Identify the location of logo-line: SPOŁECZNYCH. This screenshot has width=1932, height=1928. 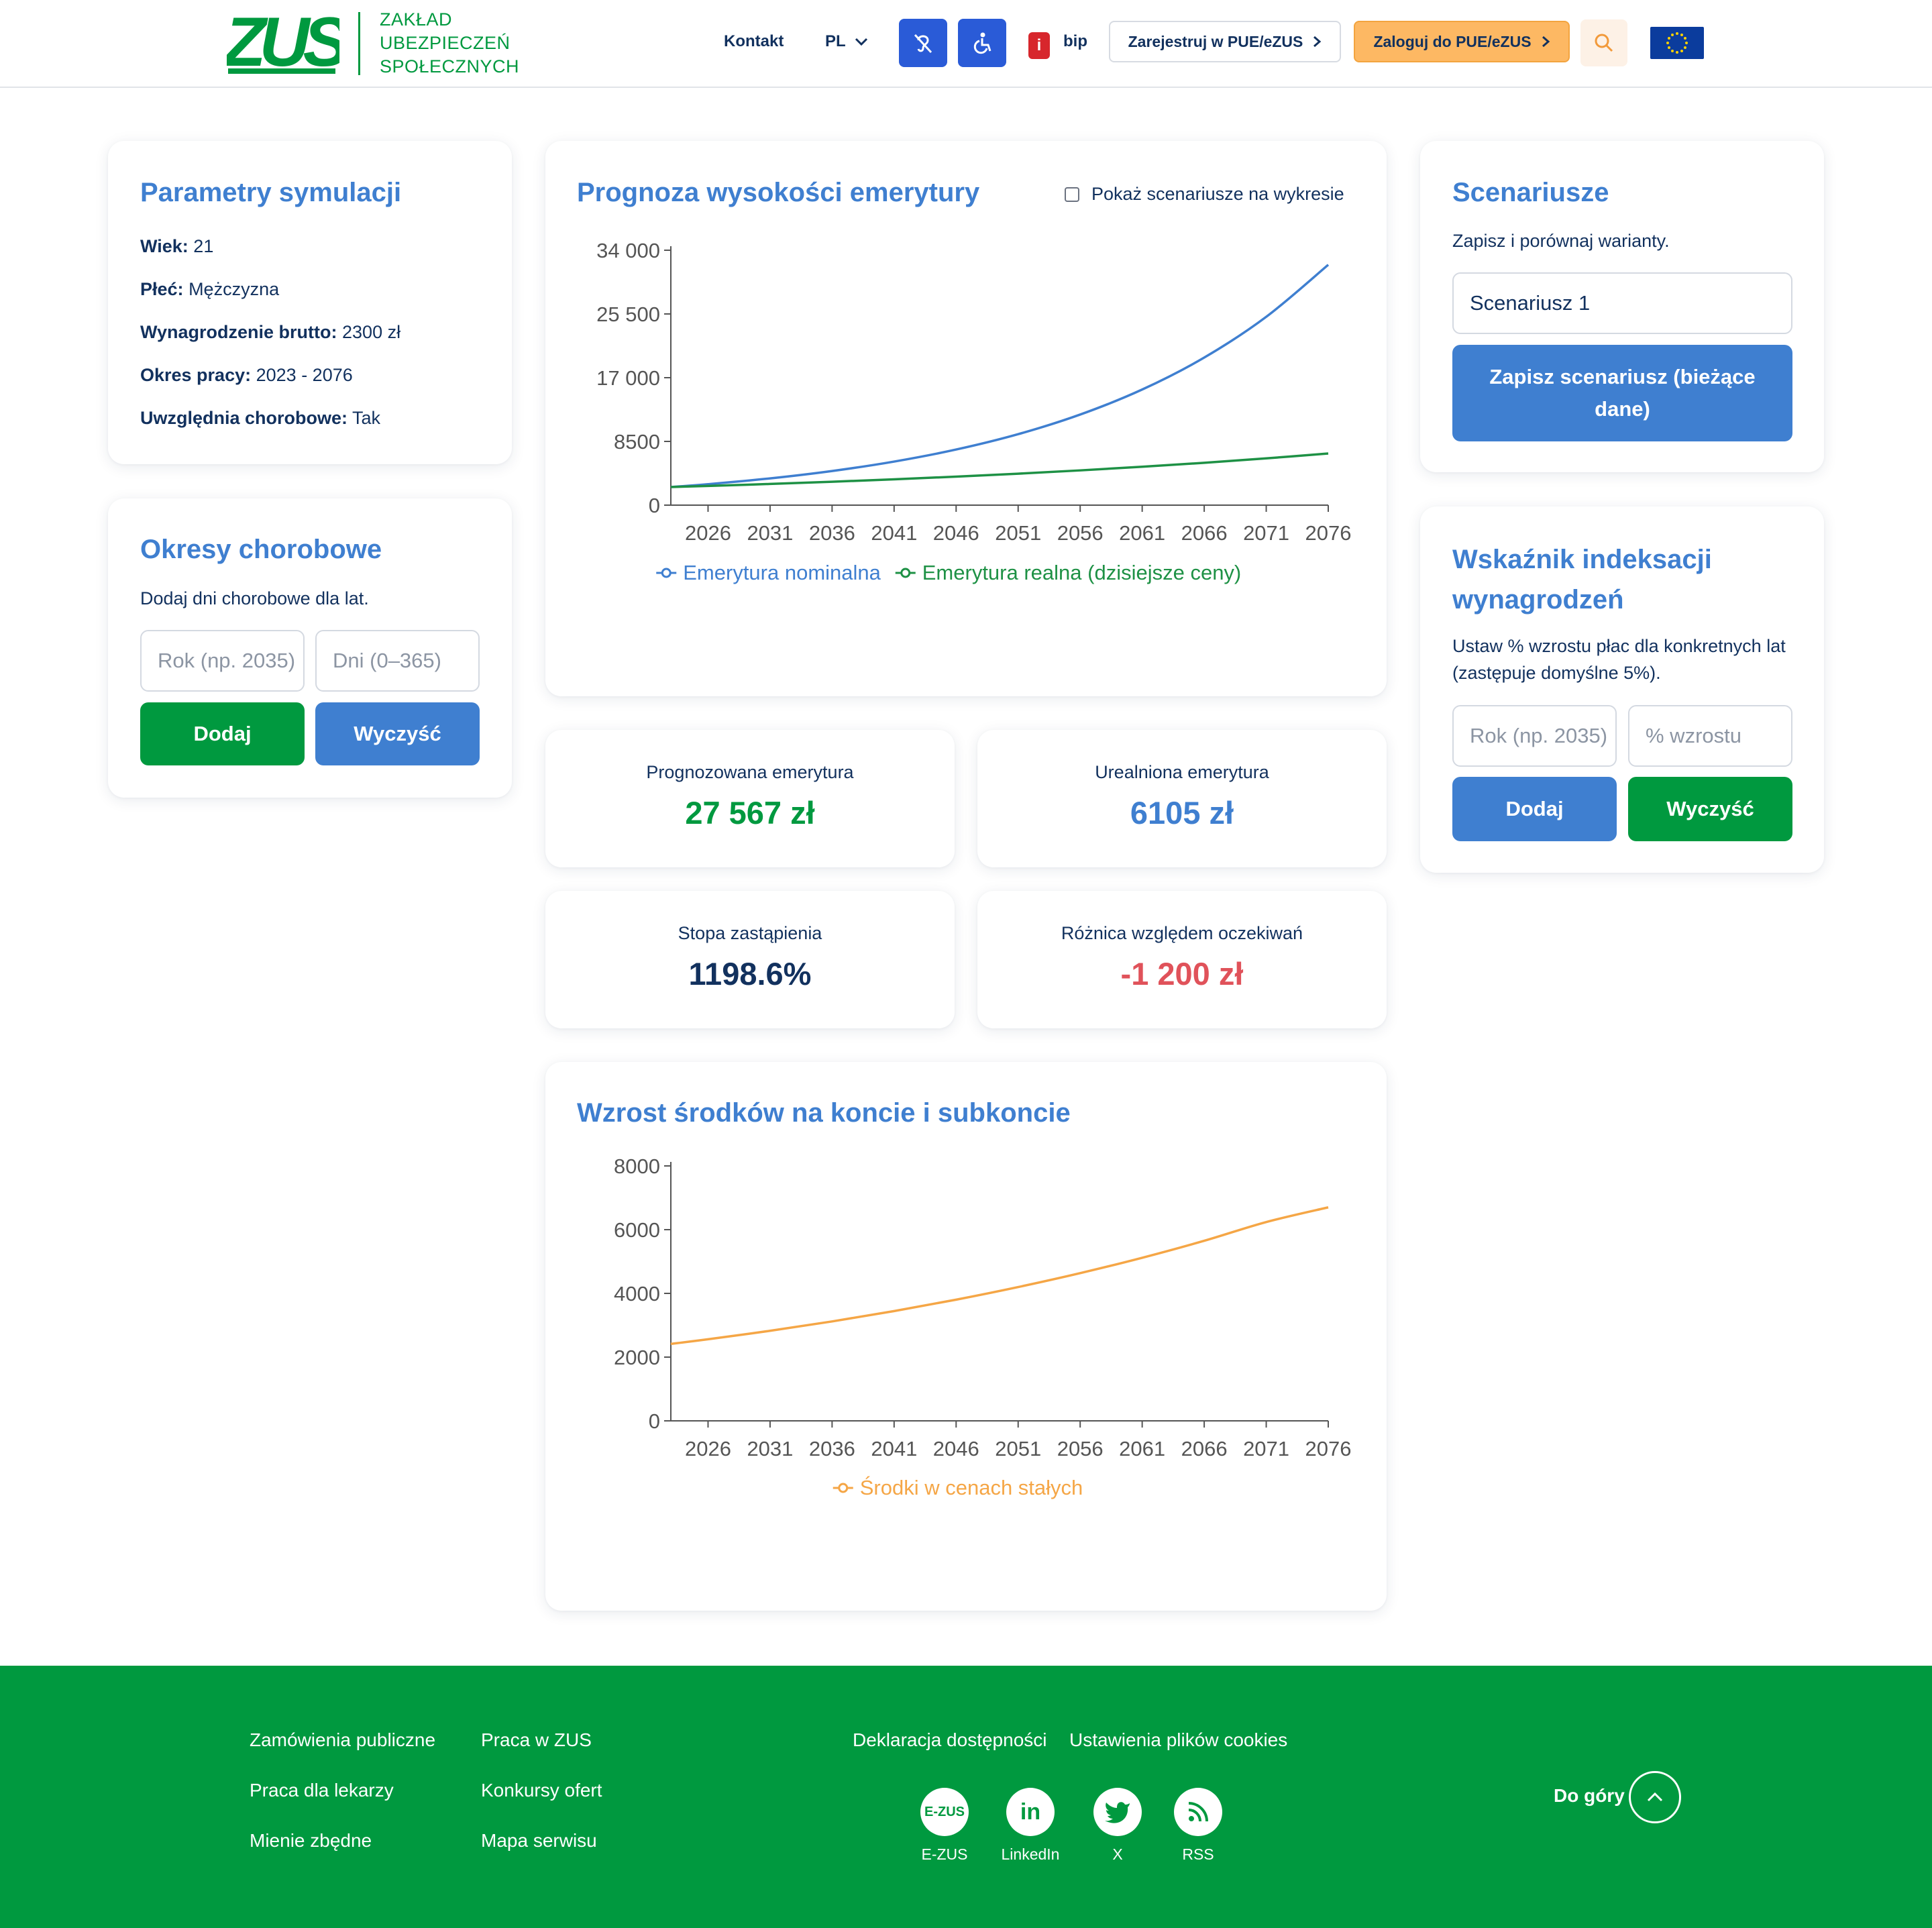
(450, 66).